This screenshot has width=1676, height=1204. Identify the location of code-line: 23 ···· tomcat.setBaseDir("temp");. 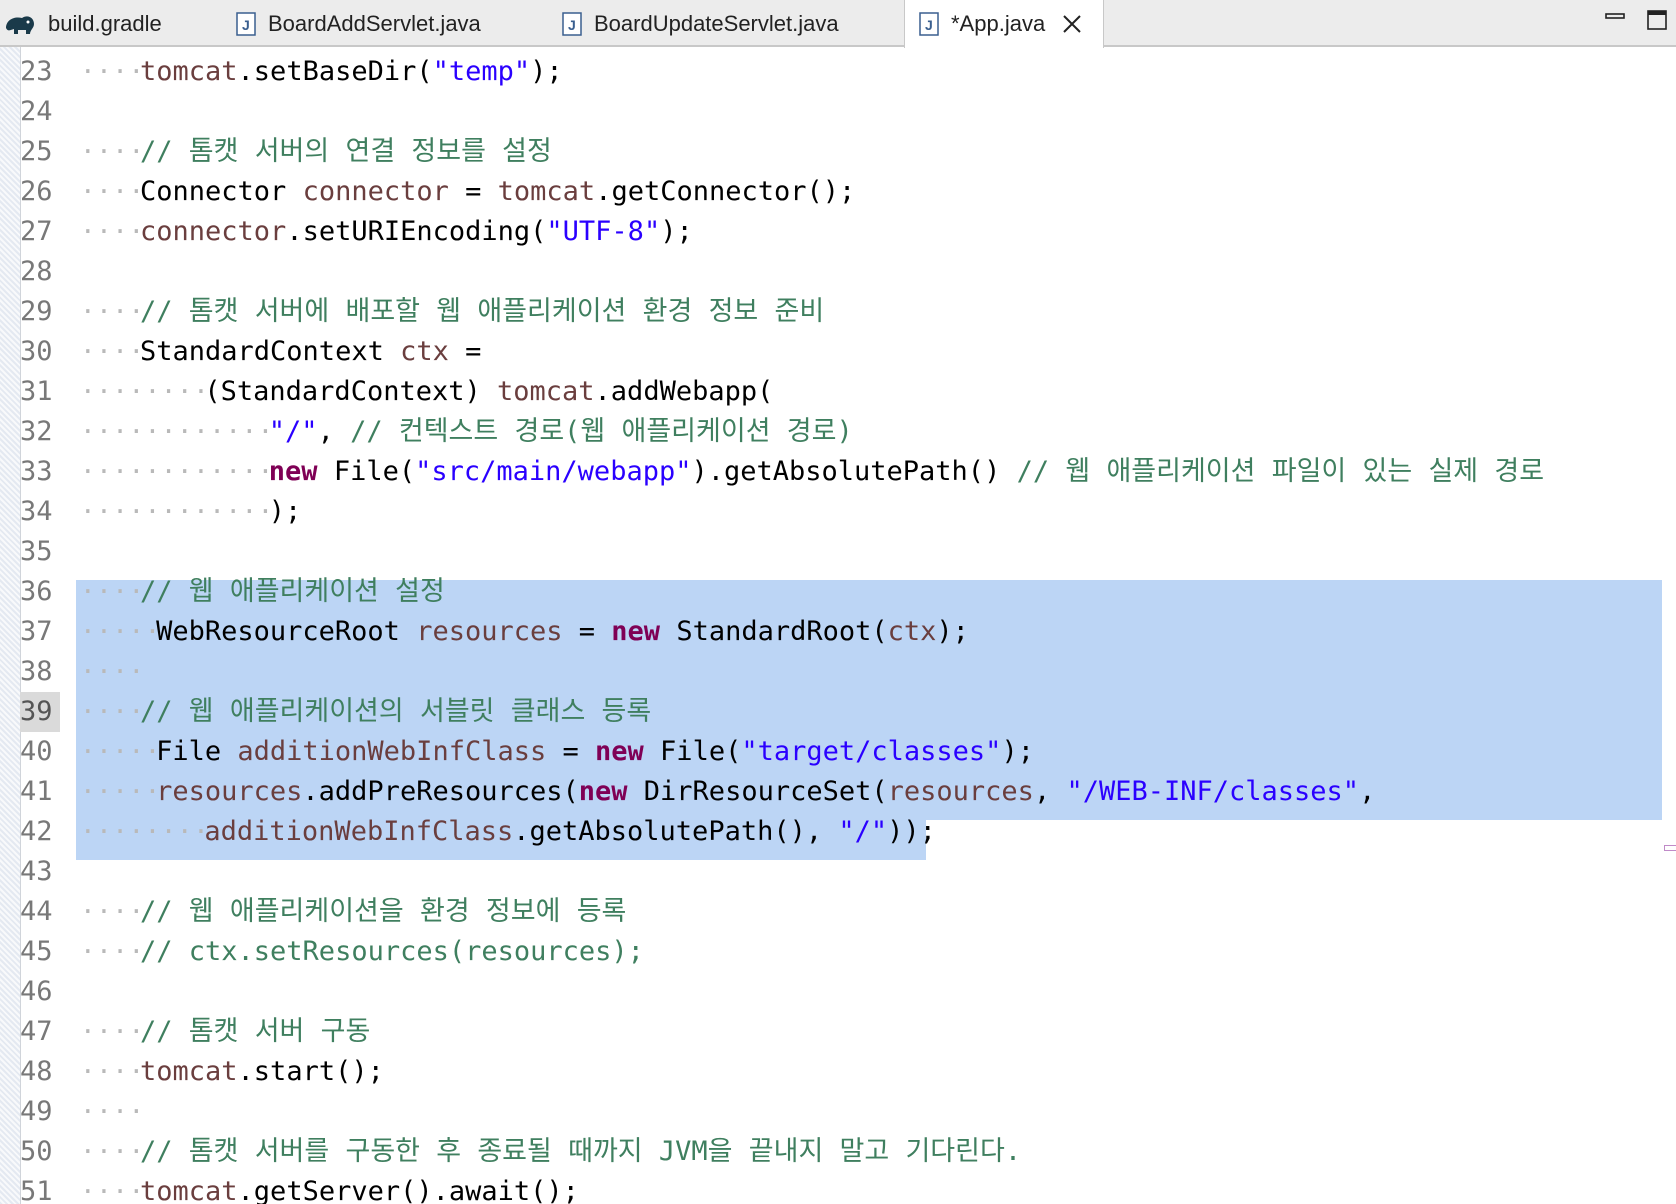
(838, 72).